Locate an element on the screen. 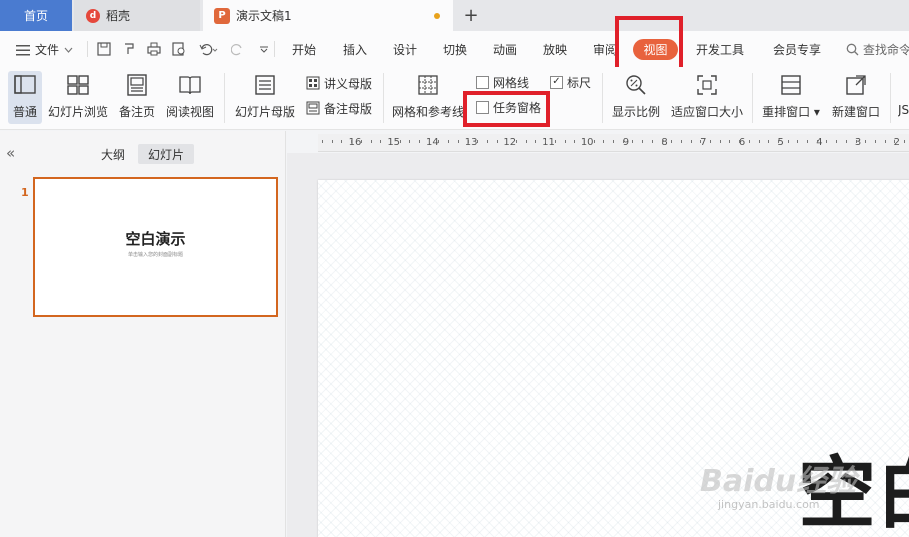 The width and height of the screenshot is (909, 537). print-icon is located at coordinates (154, 49).